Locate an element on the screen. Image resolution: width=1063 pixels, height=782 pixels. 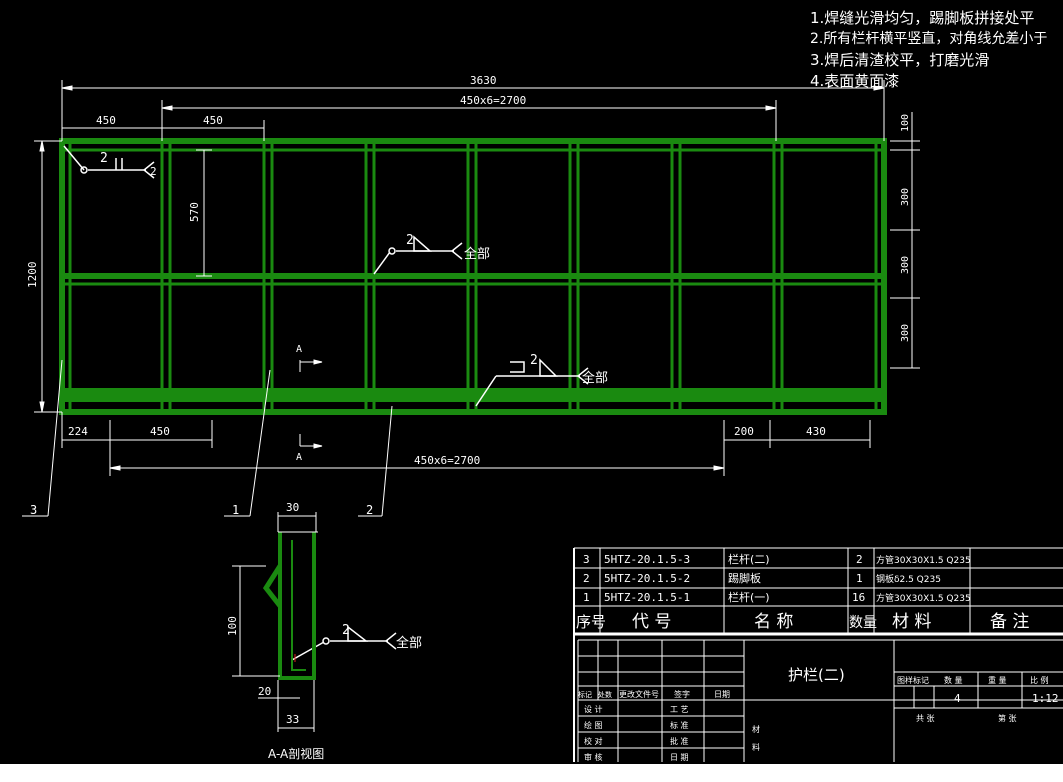
bom-row3-material: 方管30X30X1.5 Q235 is located at coordinates (923, 560).